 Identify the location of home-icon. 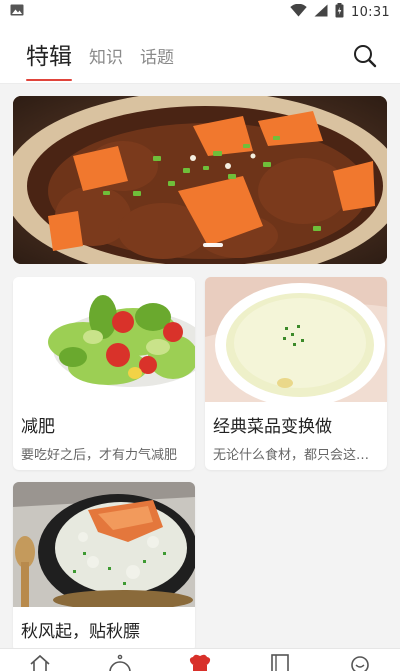
(40, 662).